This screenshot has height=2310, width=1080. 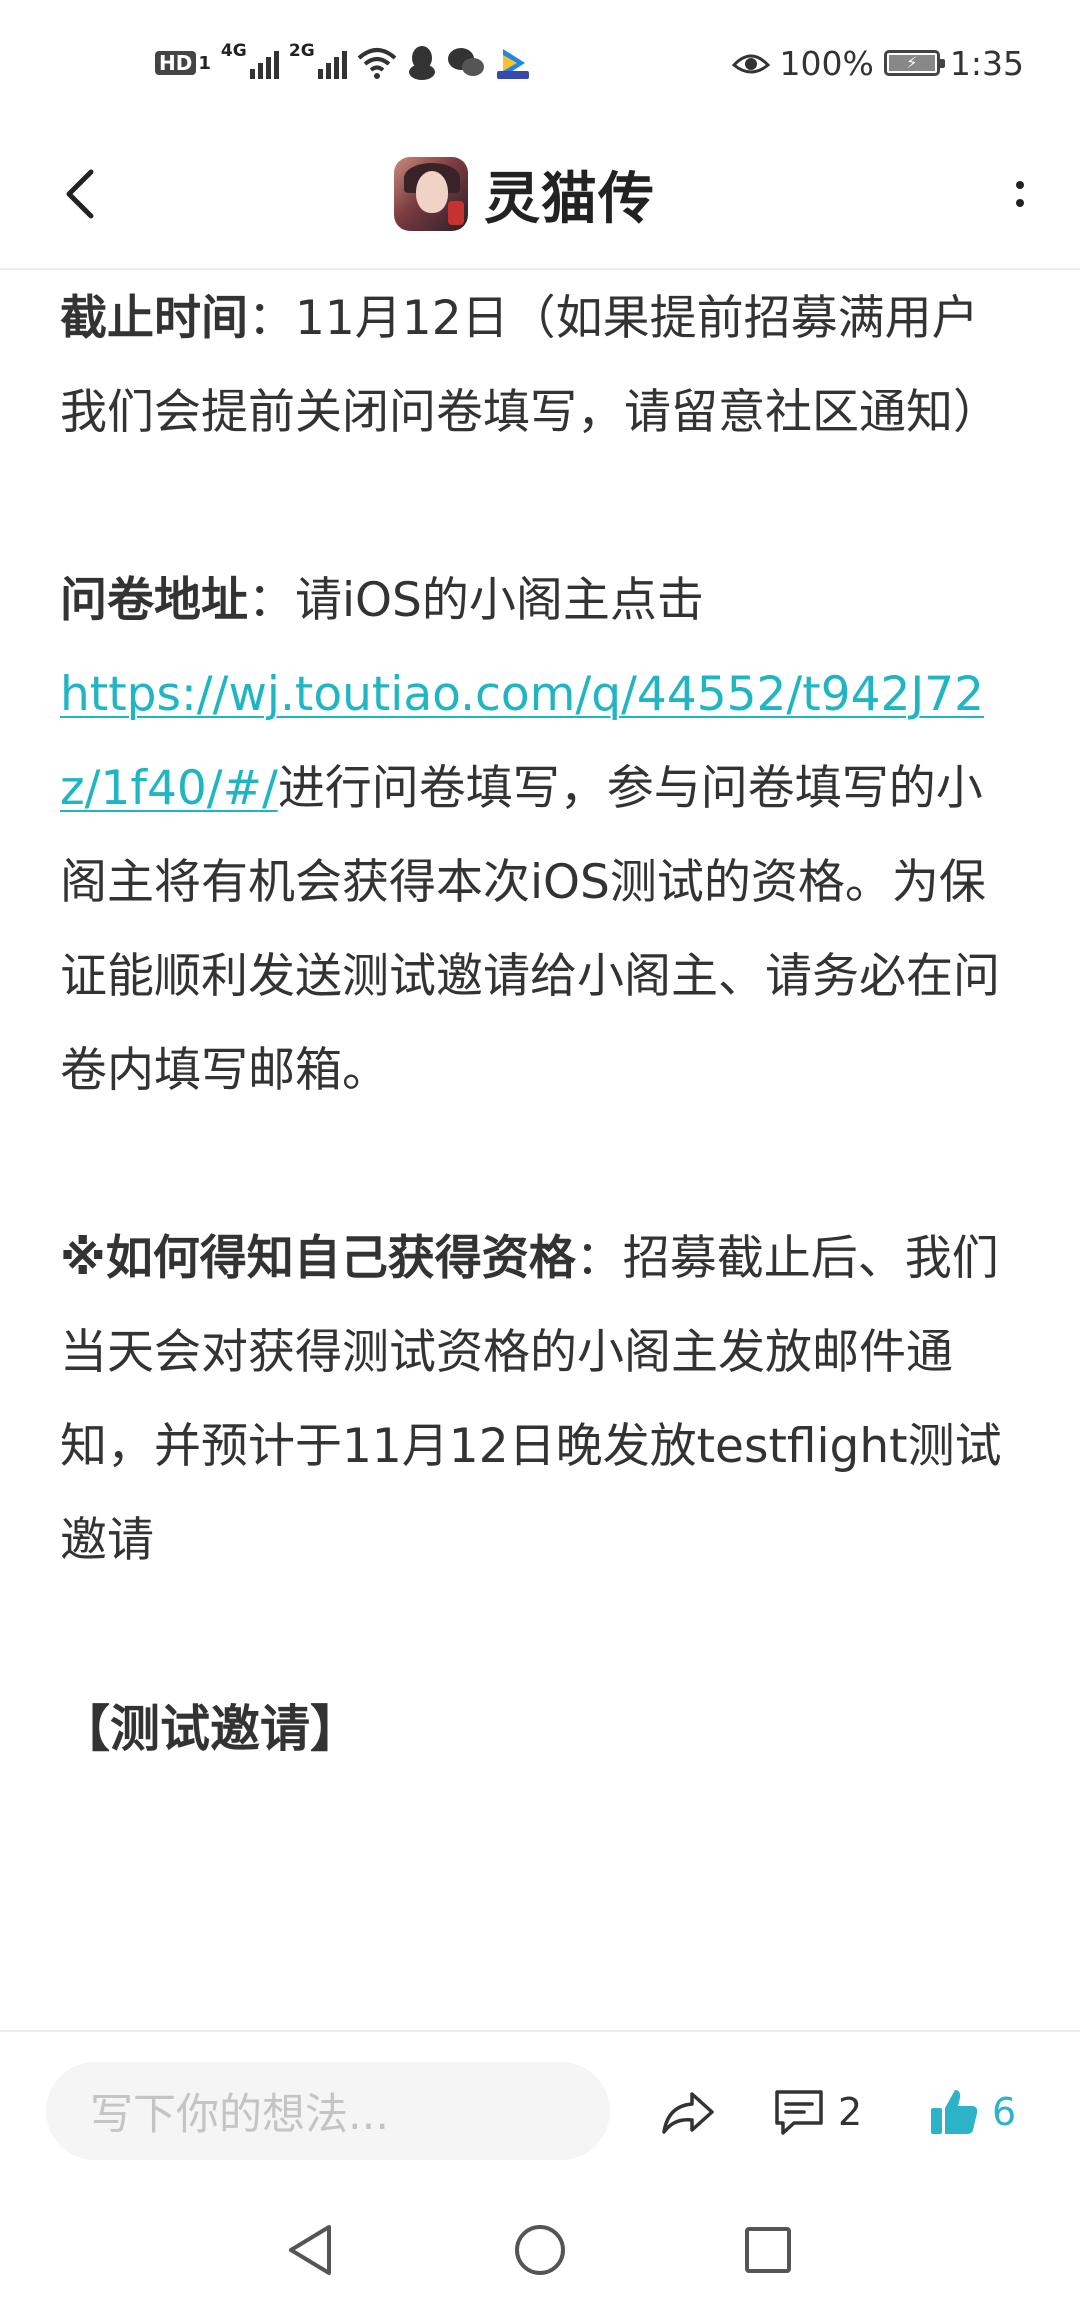 I want to click on share-icon, so click(x=688, y=2113).